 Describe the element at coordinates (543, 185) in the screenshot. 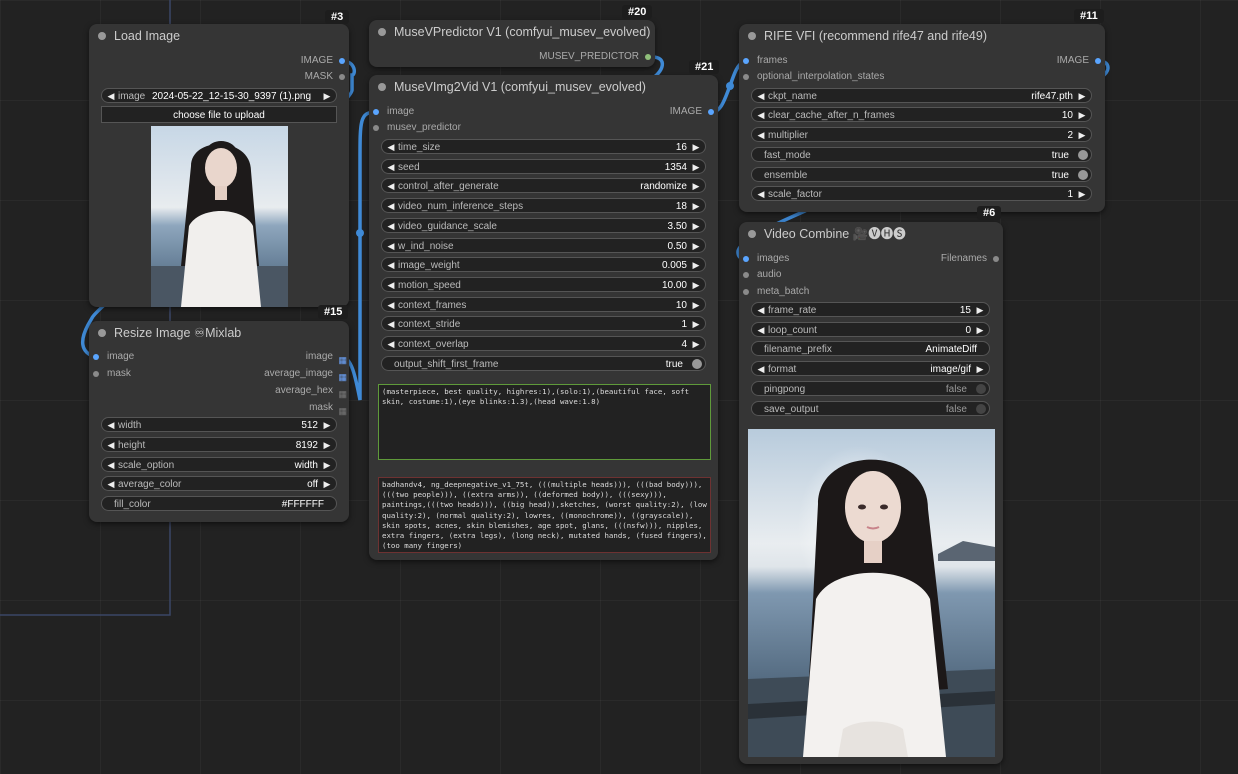

I see `control-after-generate-widget: ◀control_after_generaterandomize▶` at that location.